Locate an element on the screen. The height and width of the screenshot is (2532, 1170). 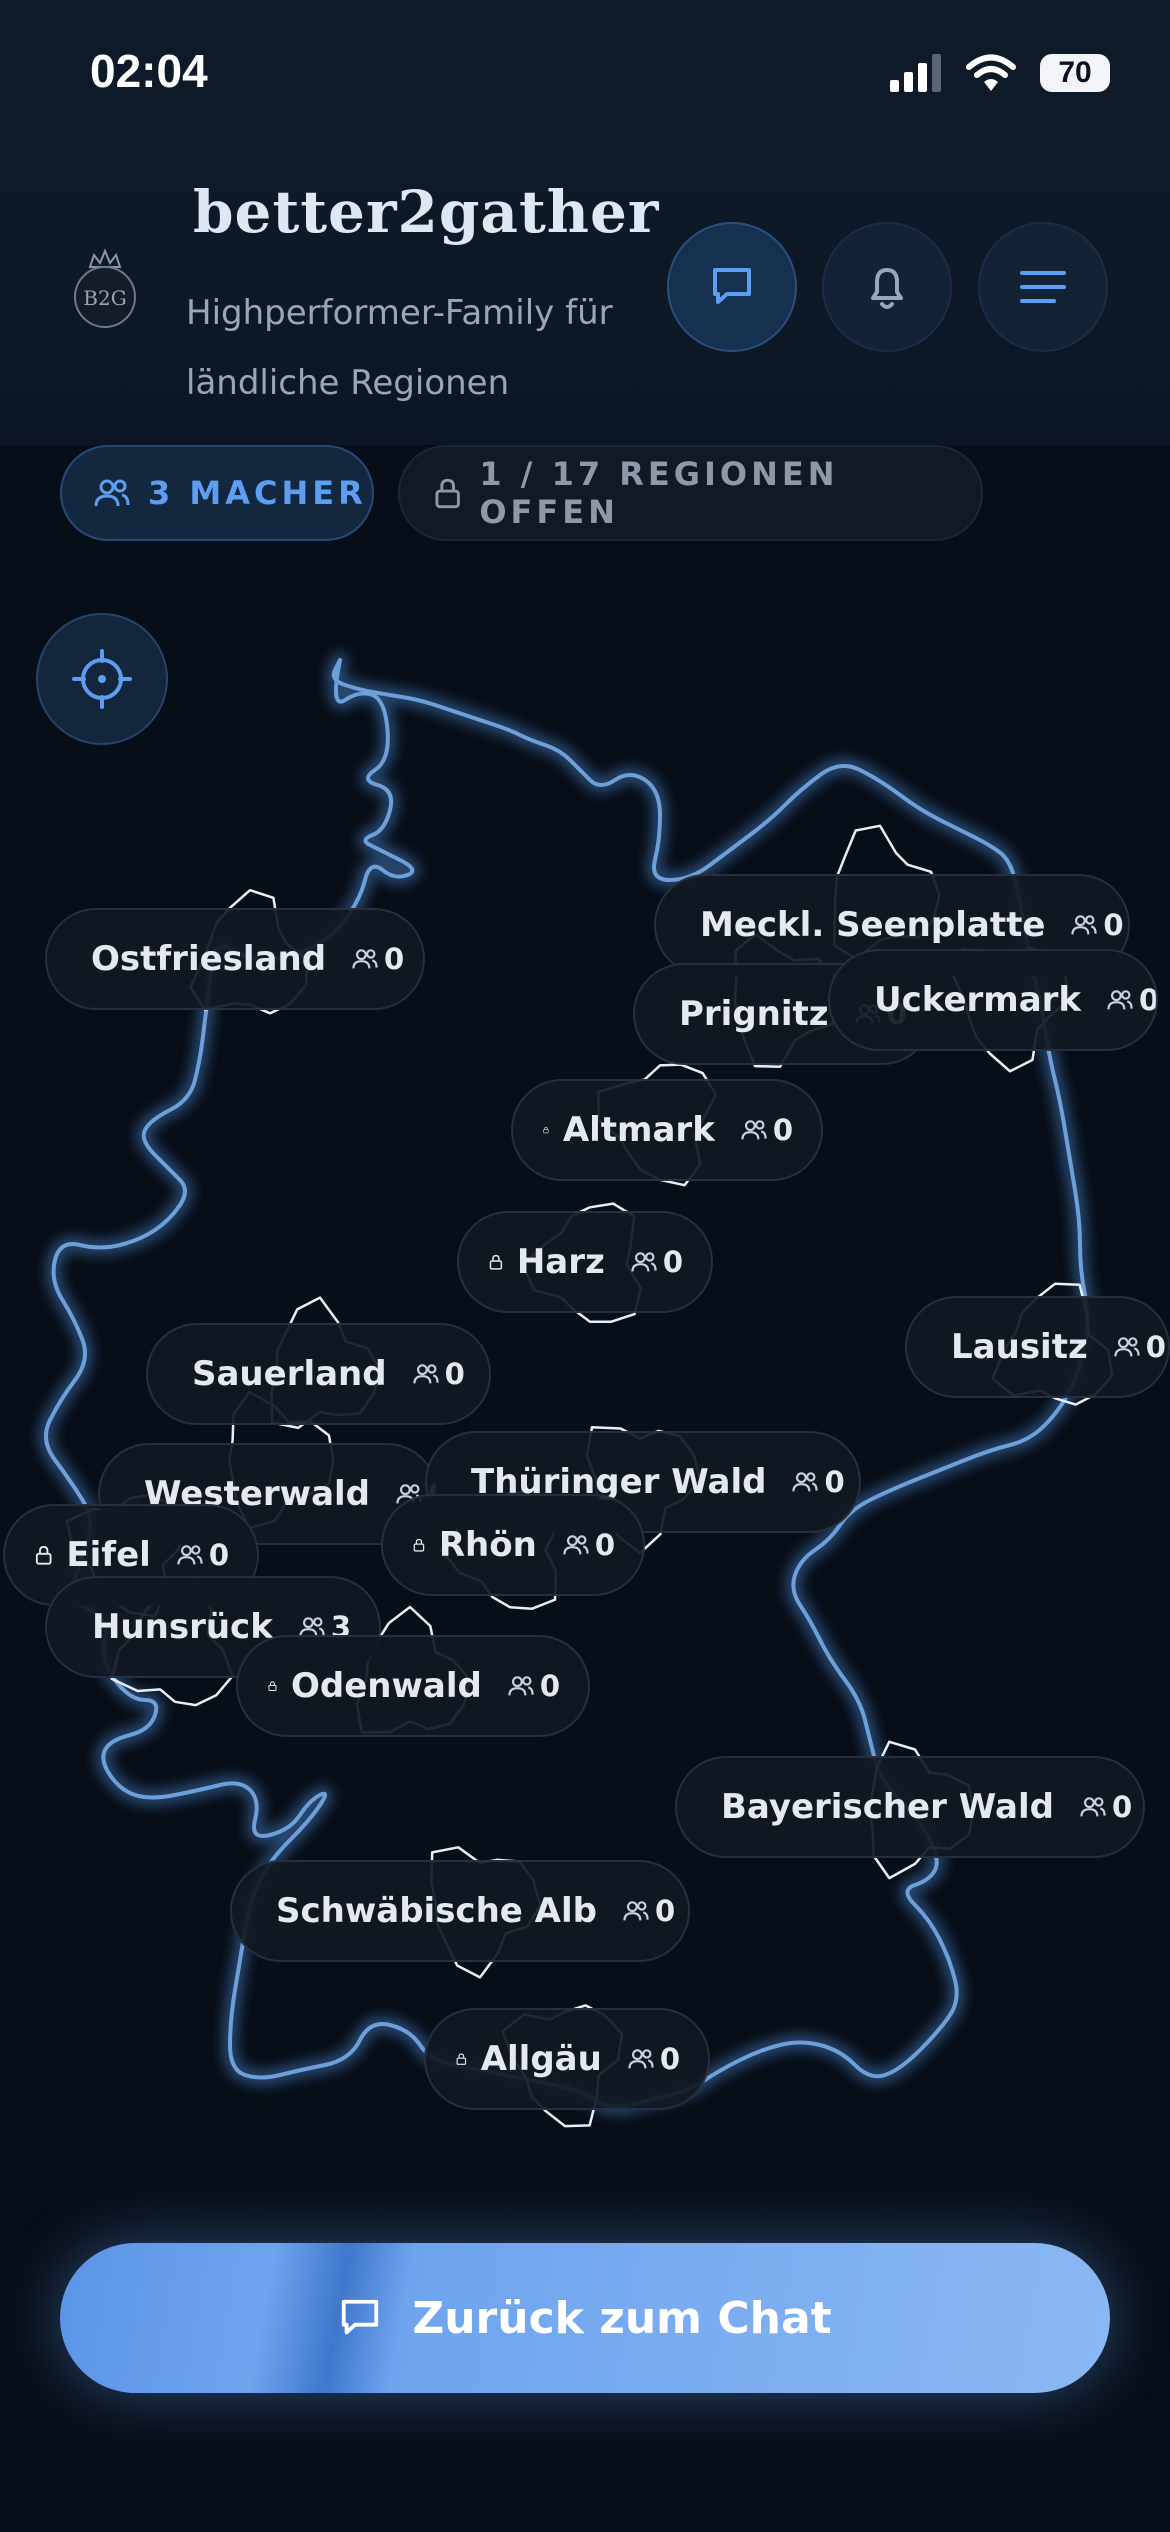
region-name: Altmark is located at coordinates (638, 1130).